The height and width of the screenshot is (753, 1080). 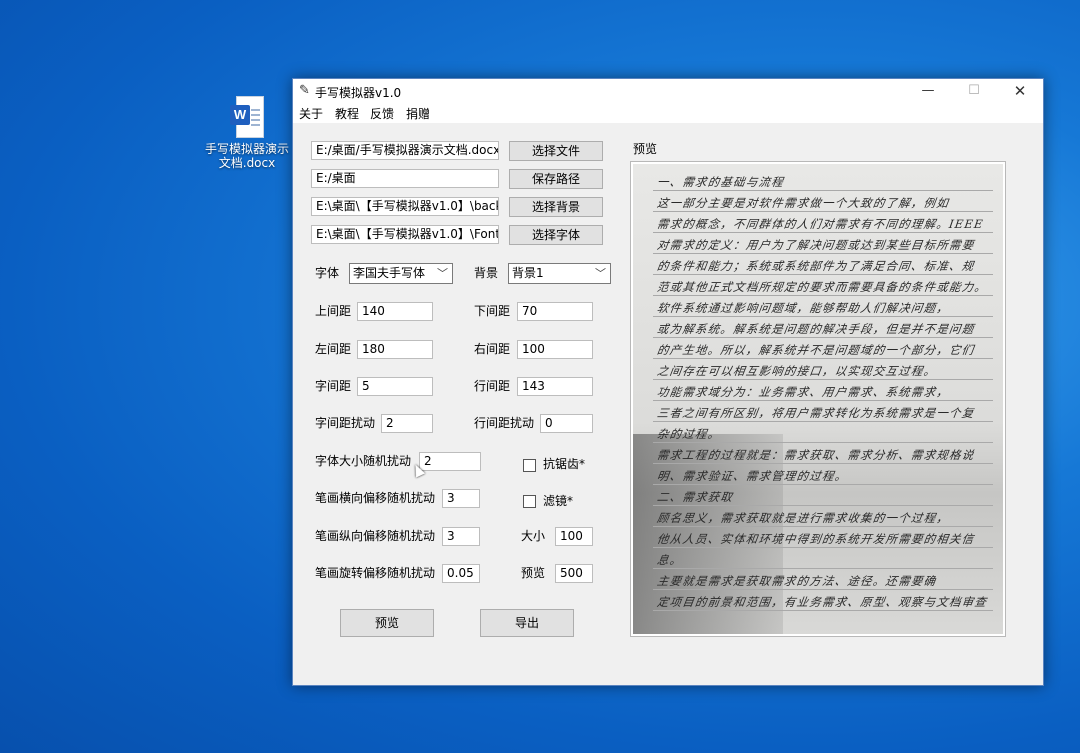 I want to click on line-spacing-input: 143, so click(x=555, y=386).